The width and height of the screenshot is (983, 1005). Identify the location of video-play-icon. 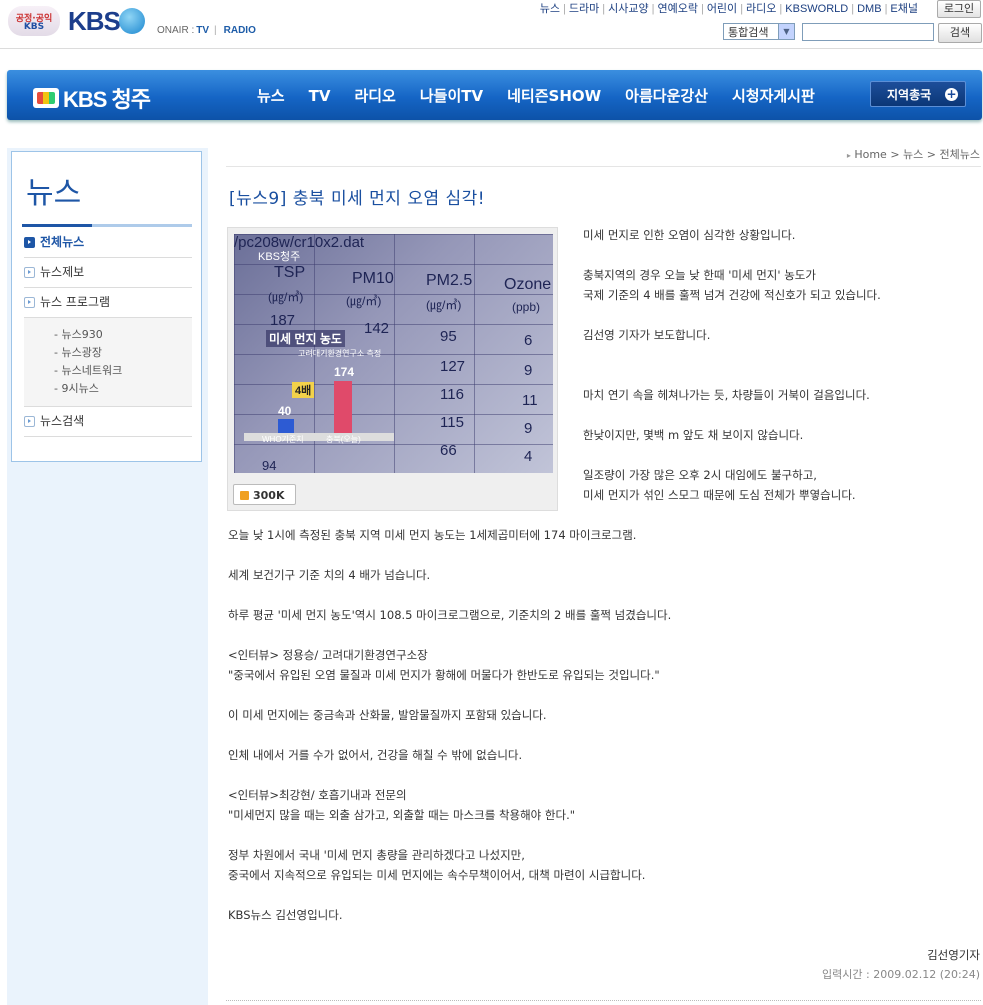
(244, 495).